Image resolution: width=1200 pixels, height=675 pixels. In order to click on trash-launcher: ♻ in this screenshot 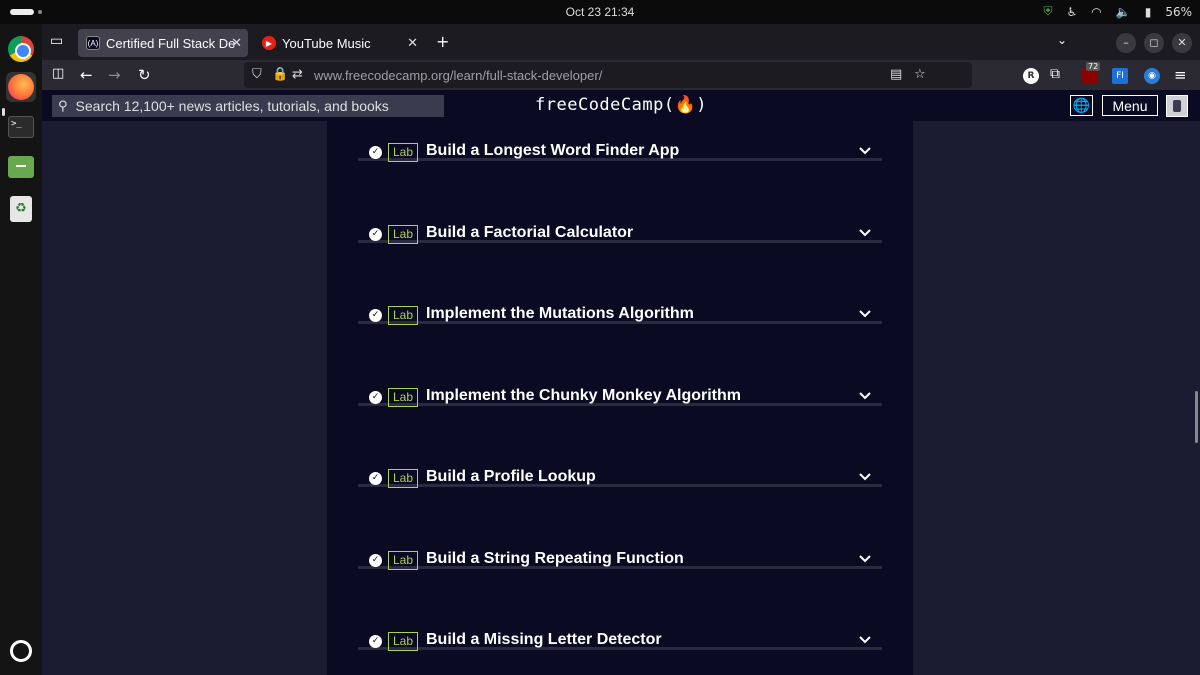, I will do `click(21, 209)`.